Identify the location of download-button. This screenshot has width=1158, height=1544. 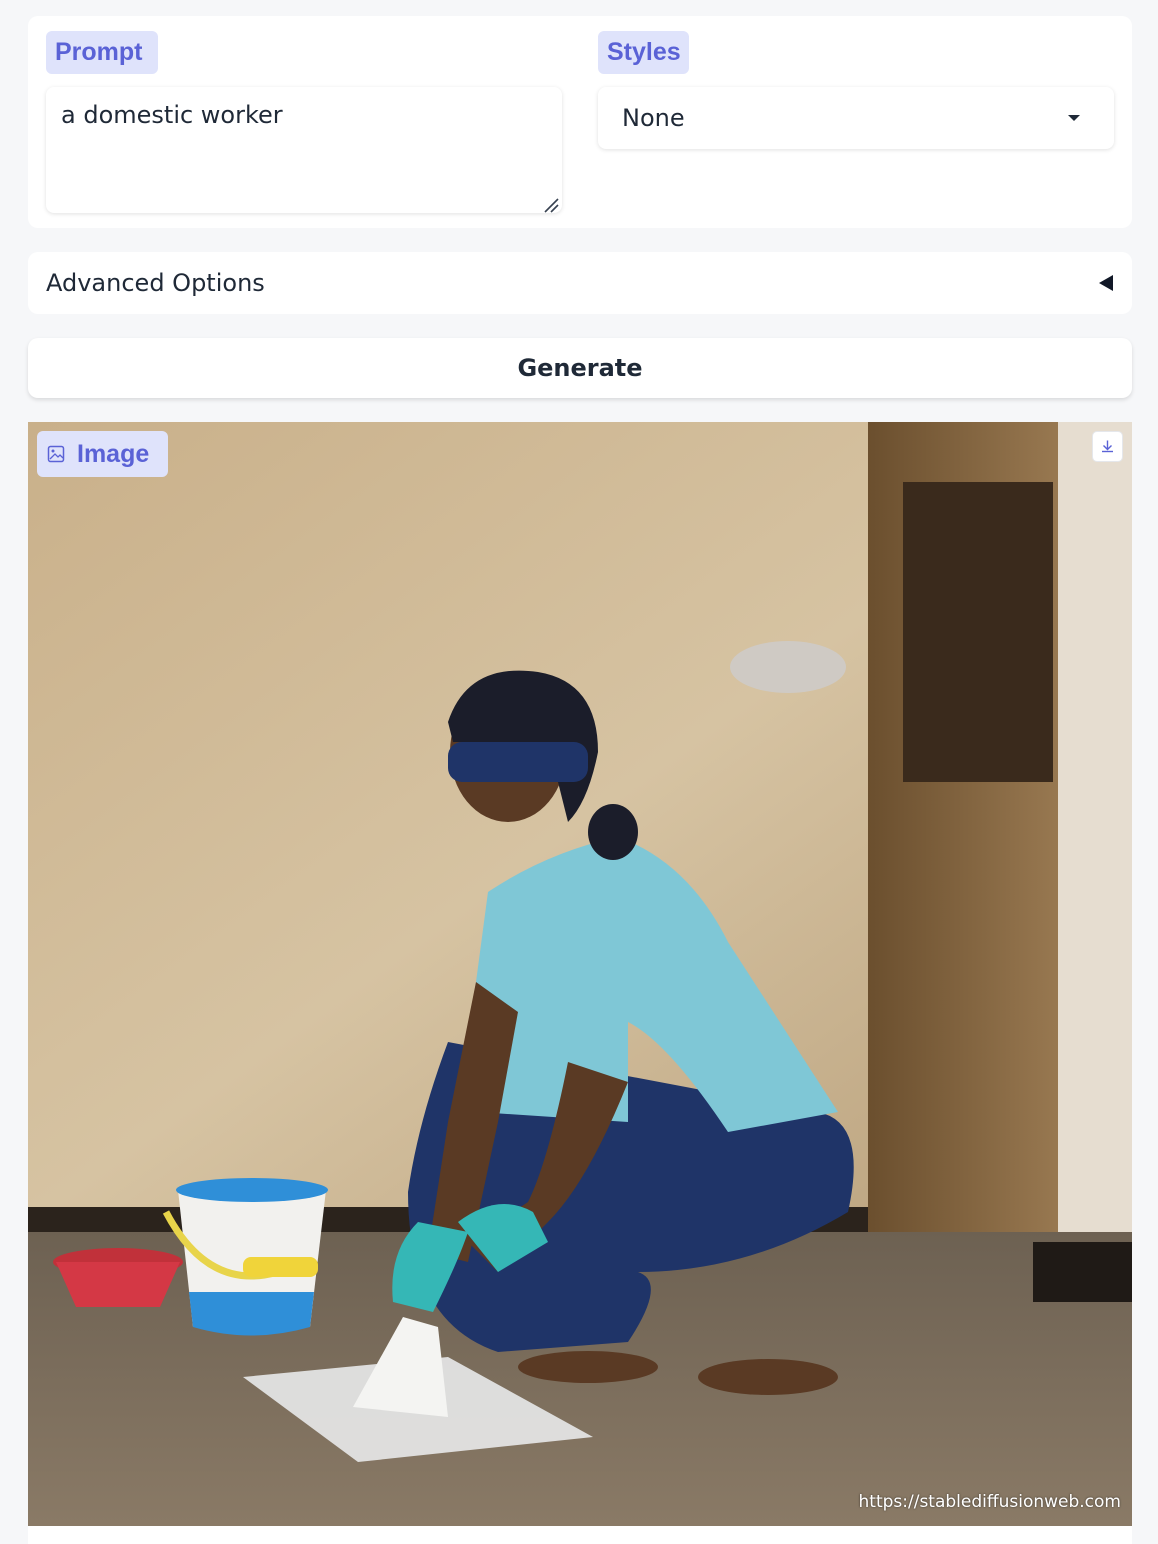
(1107, 446).